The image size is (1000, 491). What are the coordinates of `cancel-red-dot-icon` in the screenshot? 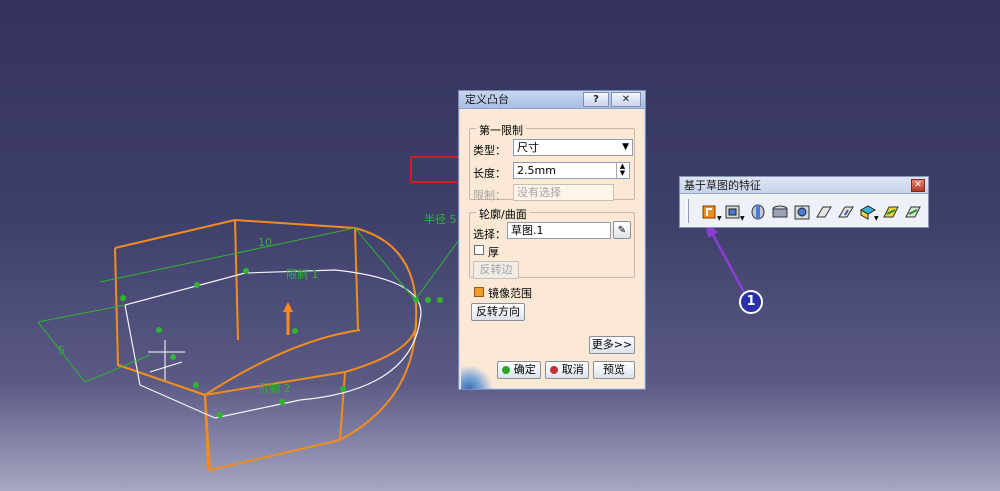 It's located at (554, 370).